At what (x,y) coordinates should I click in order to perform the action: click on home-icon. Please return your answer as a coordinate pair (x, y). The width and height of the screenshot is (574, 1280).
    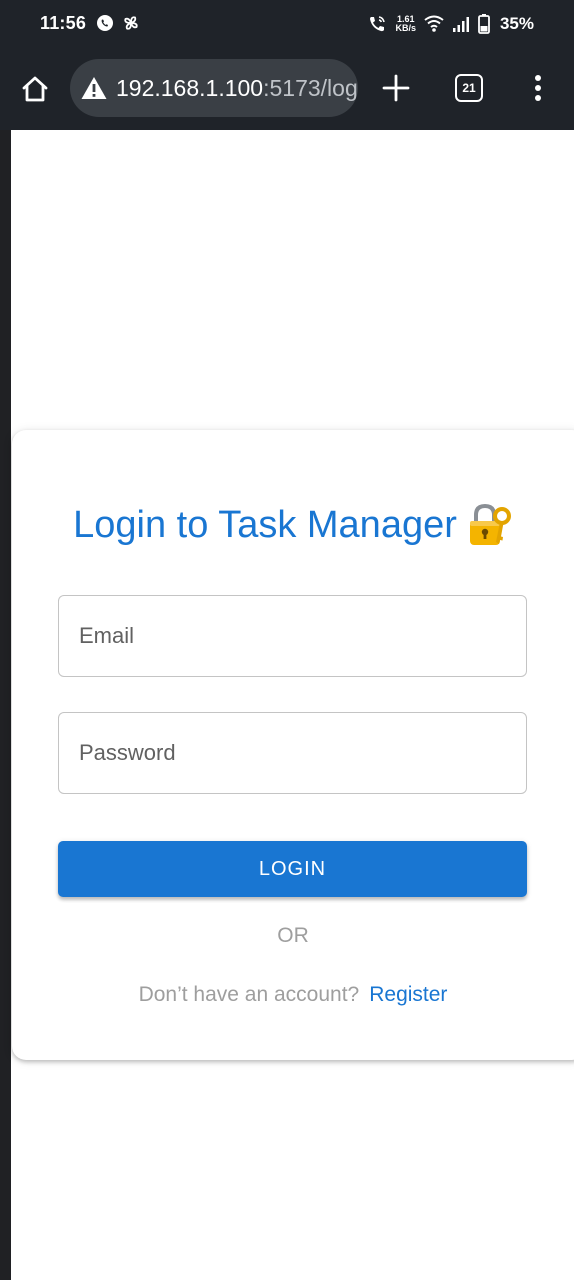
    Looking at the image, I should click on (35, 89).